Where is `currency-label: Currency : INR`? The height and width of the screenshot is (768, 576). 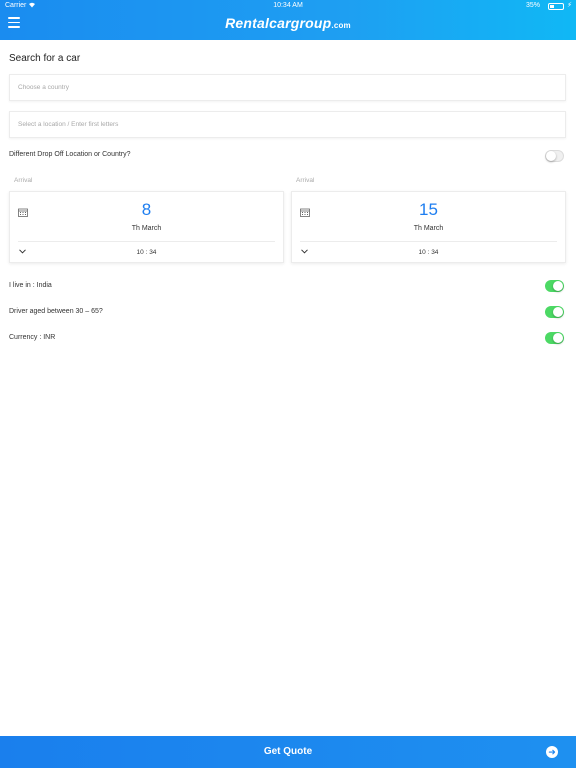
currency-label: Currency : INR is located at coordinates (32, 337).